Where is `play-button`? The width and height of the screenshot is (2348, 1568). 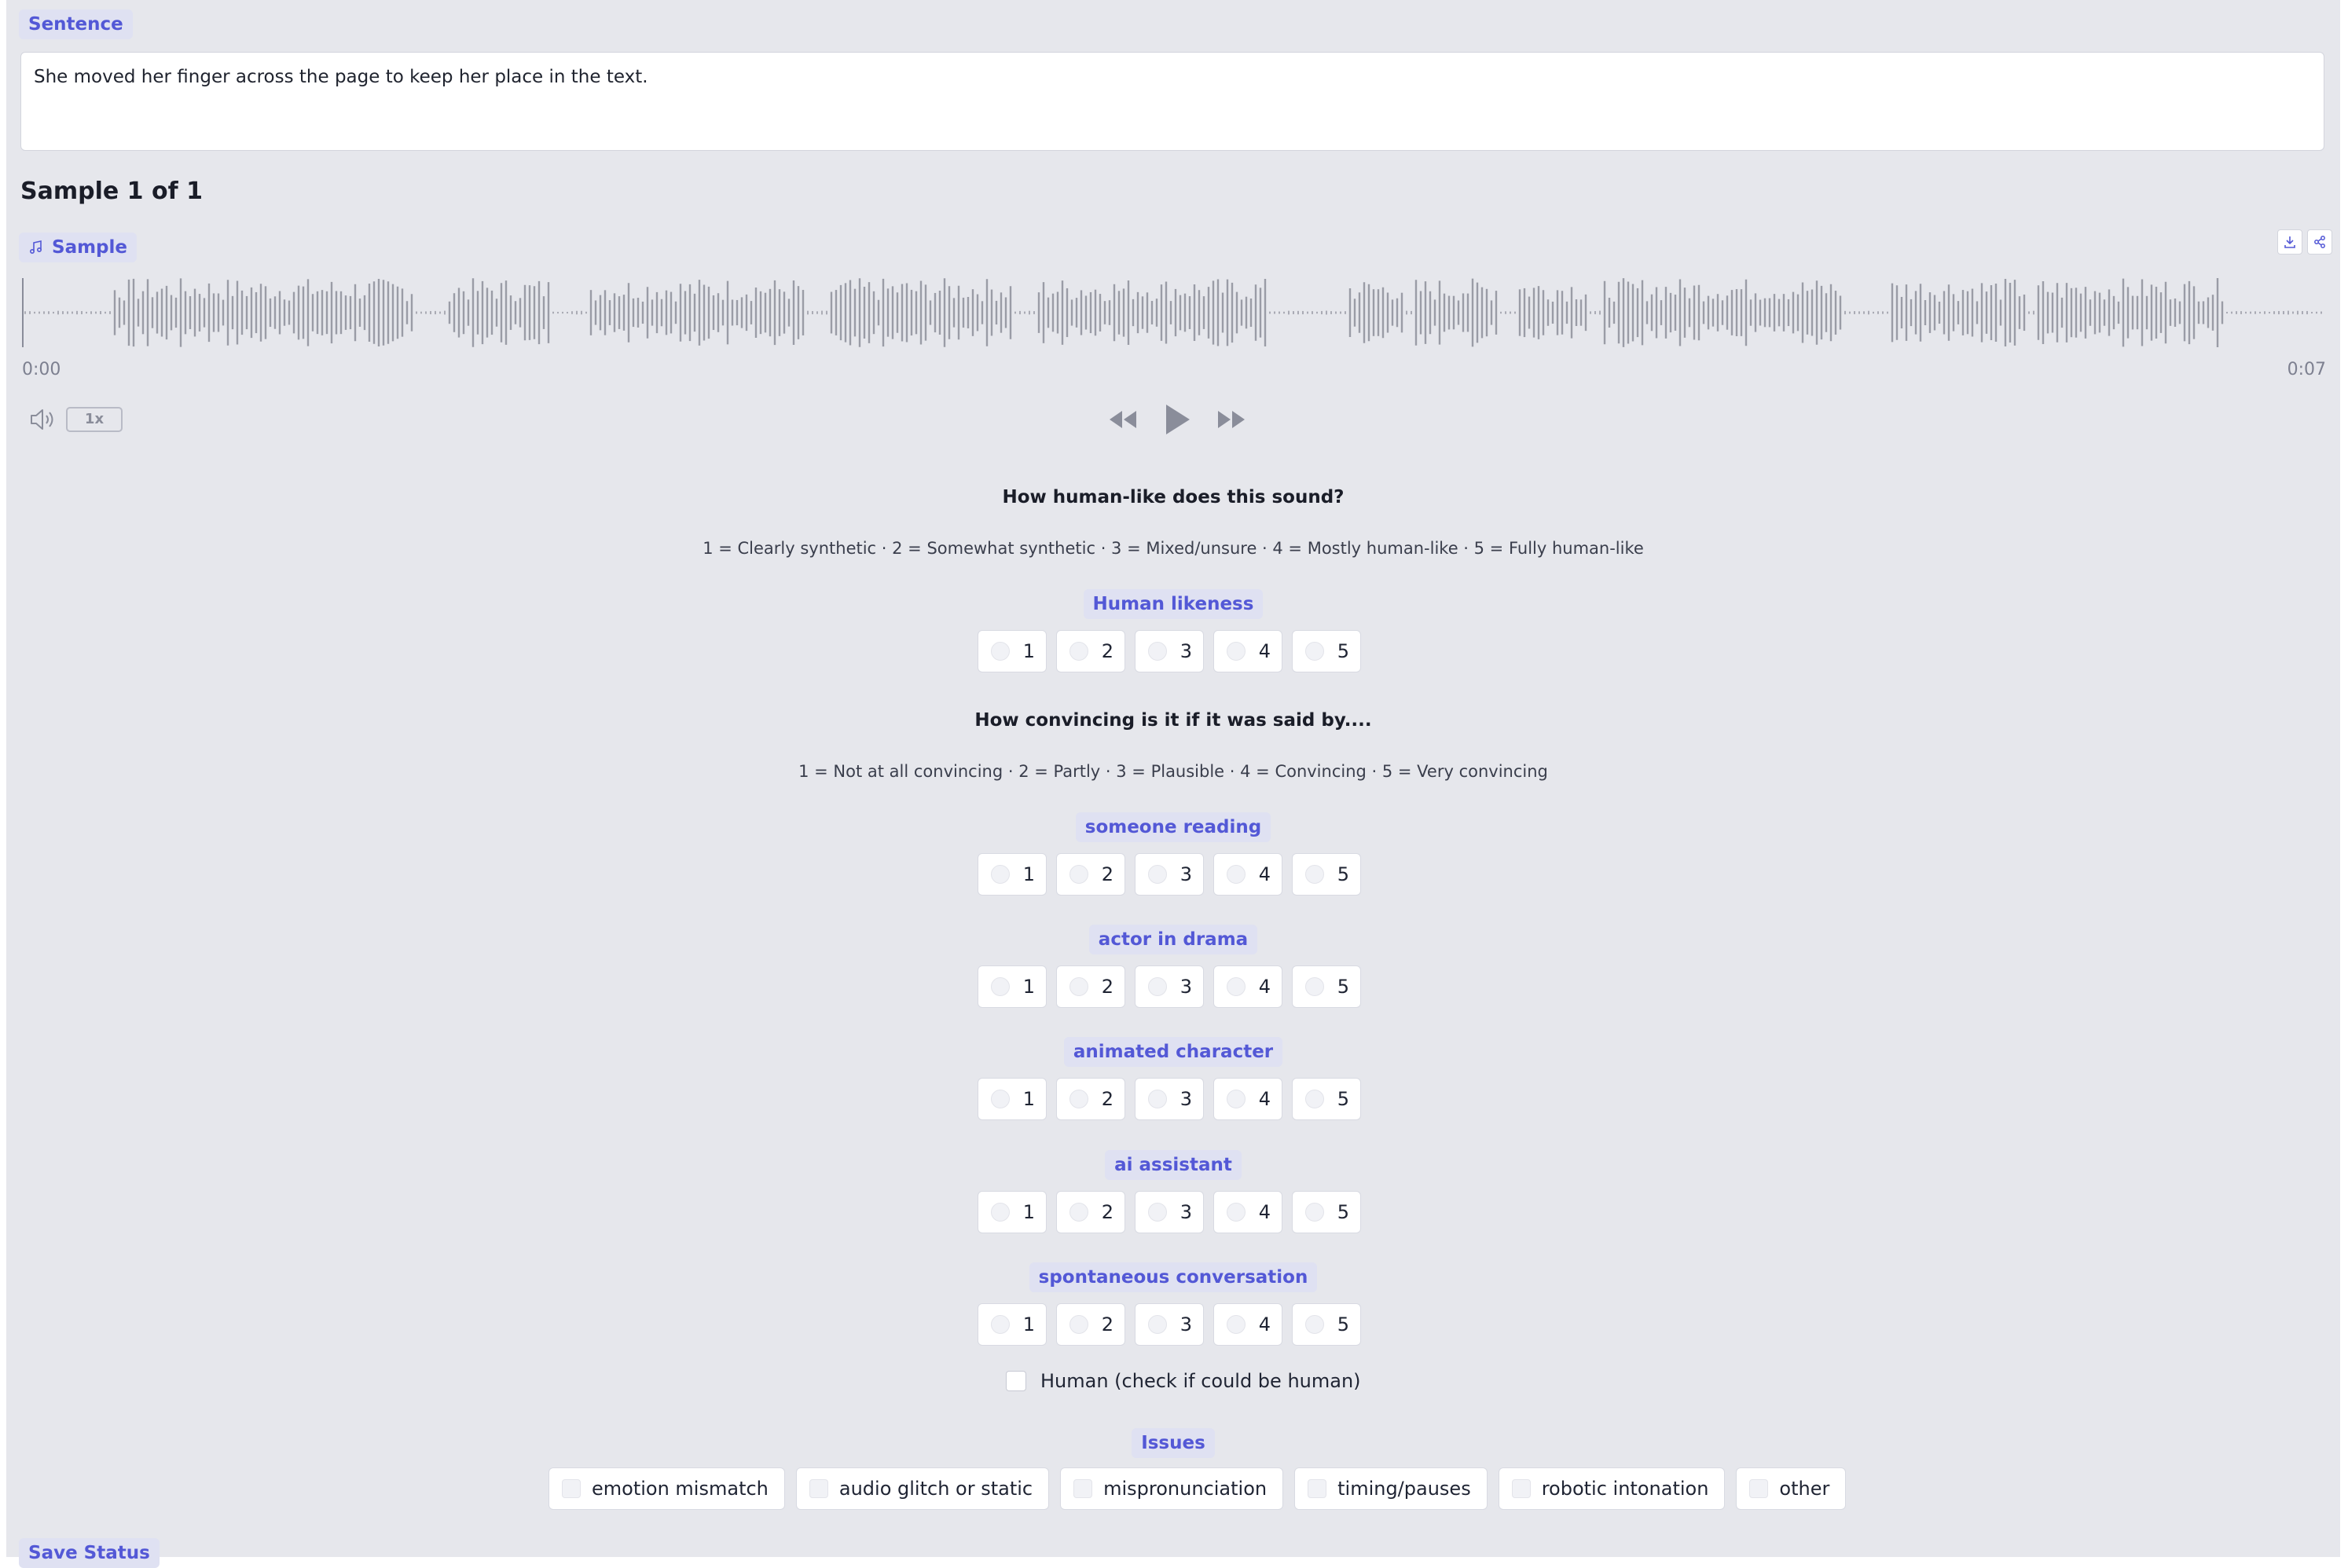 play-button is located at coordinates (1177, 420).